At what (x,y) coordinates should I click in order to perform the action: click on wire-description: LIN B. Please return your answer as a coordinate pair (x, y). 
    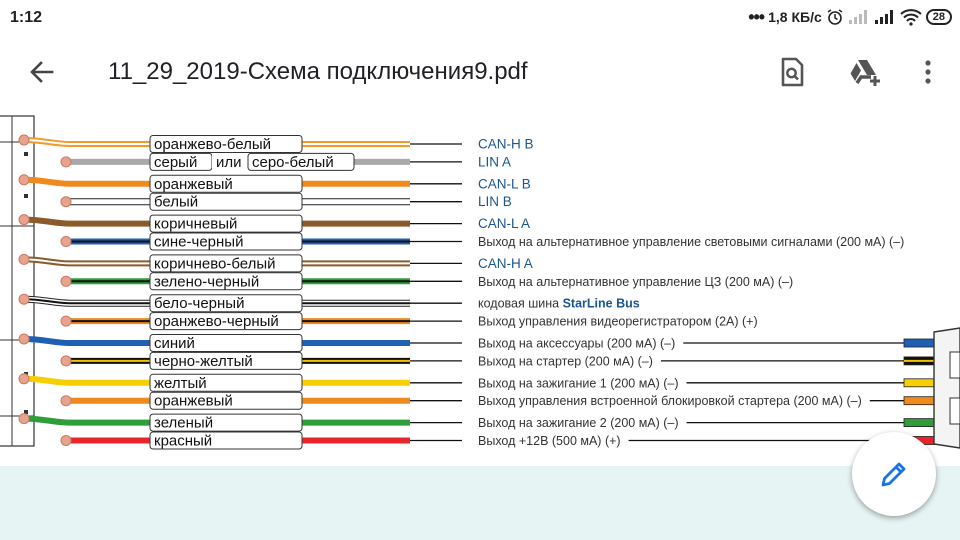
    Looking at the image, I should click on (495, 201).